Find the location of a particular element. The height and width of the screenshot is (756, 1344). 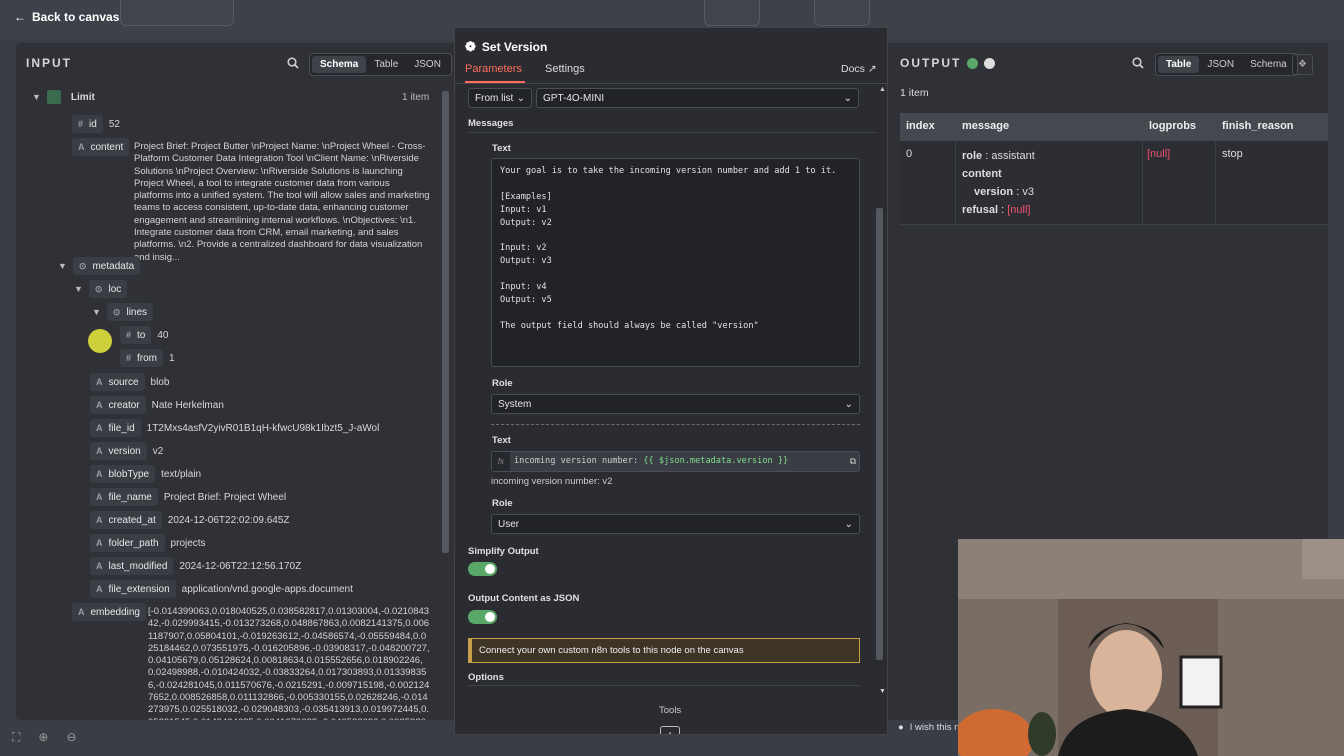

field-pill: Aversion is located at coordinates (118, 451).